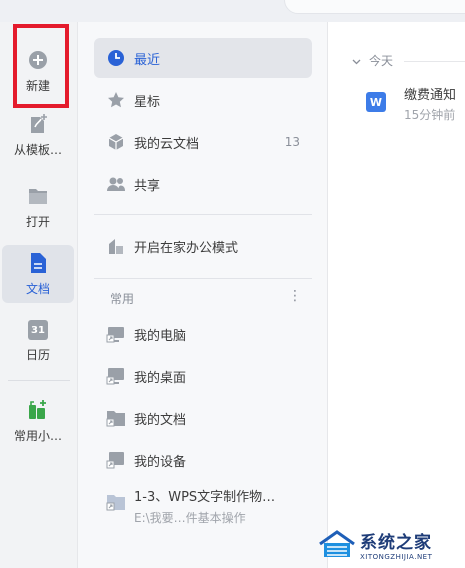  I want to click on cloud-docs-count: 13, so click(292, 142).